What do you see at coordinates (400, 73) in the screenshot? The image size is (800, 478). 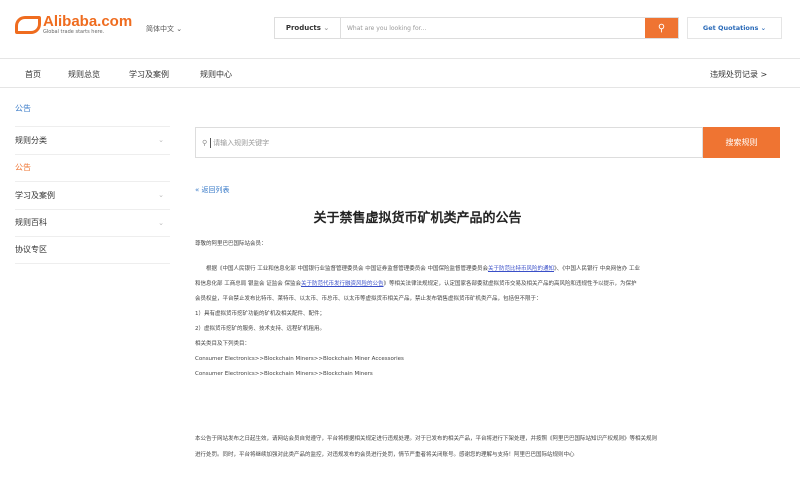 I see `main-nav: 首页 规则总览 学习及案例 规则中心 违规处罚记录 >` at bounding box center [400, 73].